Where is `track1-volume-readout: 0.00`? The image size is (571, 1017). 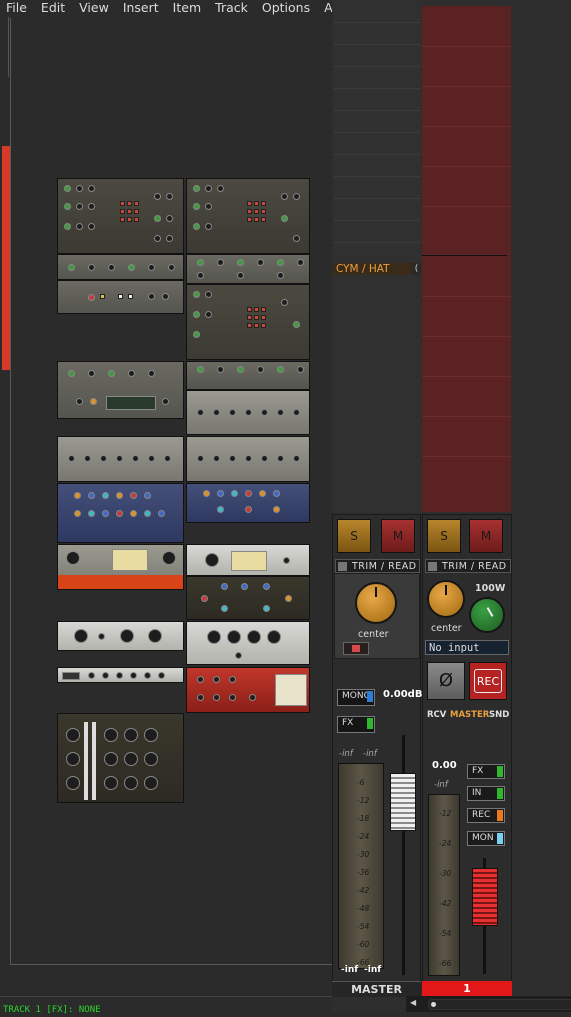
track1-volume-readout: 0.00 is located at coordinates (444, 765).